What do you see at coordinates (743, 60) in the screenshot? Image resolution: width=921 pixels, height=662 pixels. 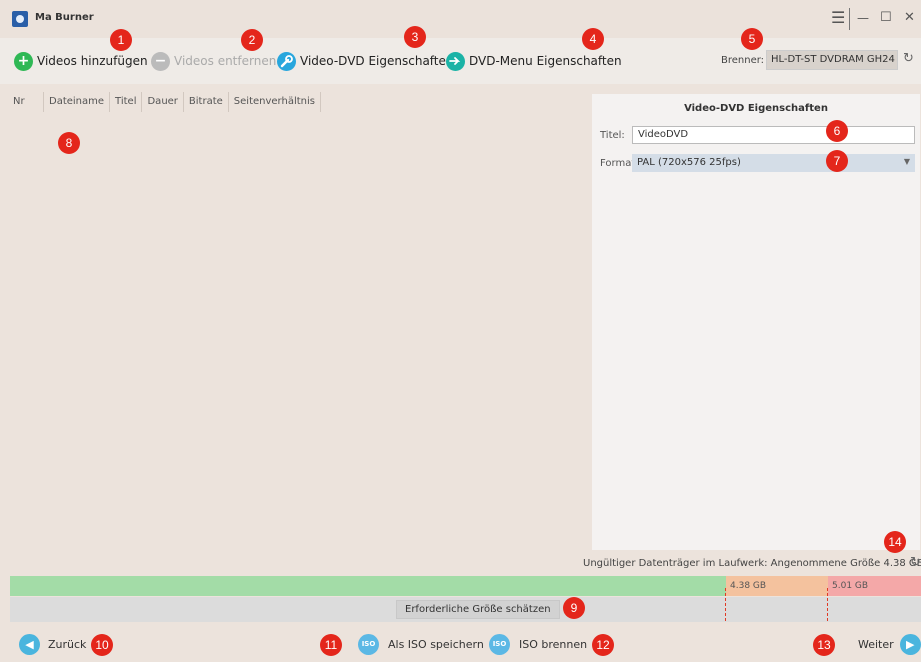 I see `burner-label: Brenner:` at bounding box center [743, 60].